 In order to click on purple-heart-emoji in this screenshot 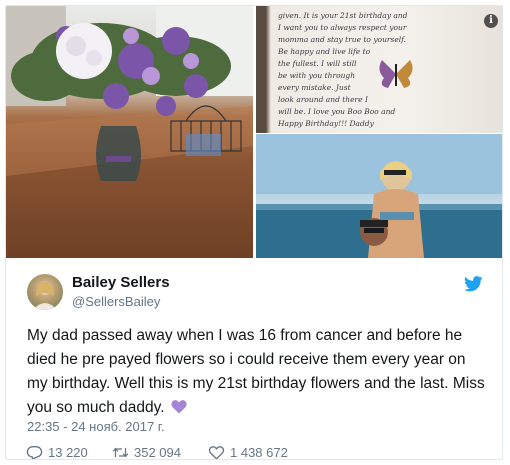, I will do `click(179, 407)`.